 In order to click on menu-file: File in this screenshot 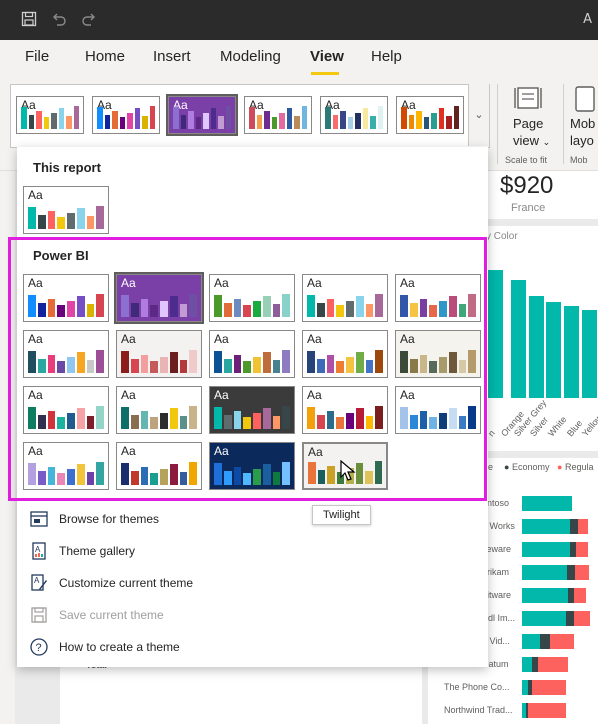, I will do `click(37, 56)`.